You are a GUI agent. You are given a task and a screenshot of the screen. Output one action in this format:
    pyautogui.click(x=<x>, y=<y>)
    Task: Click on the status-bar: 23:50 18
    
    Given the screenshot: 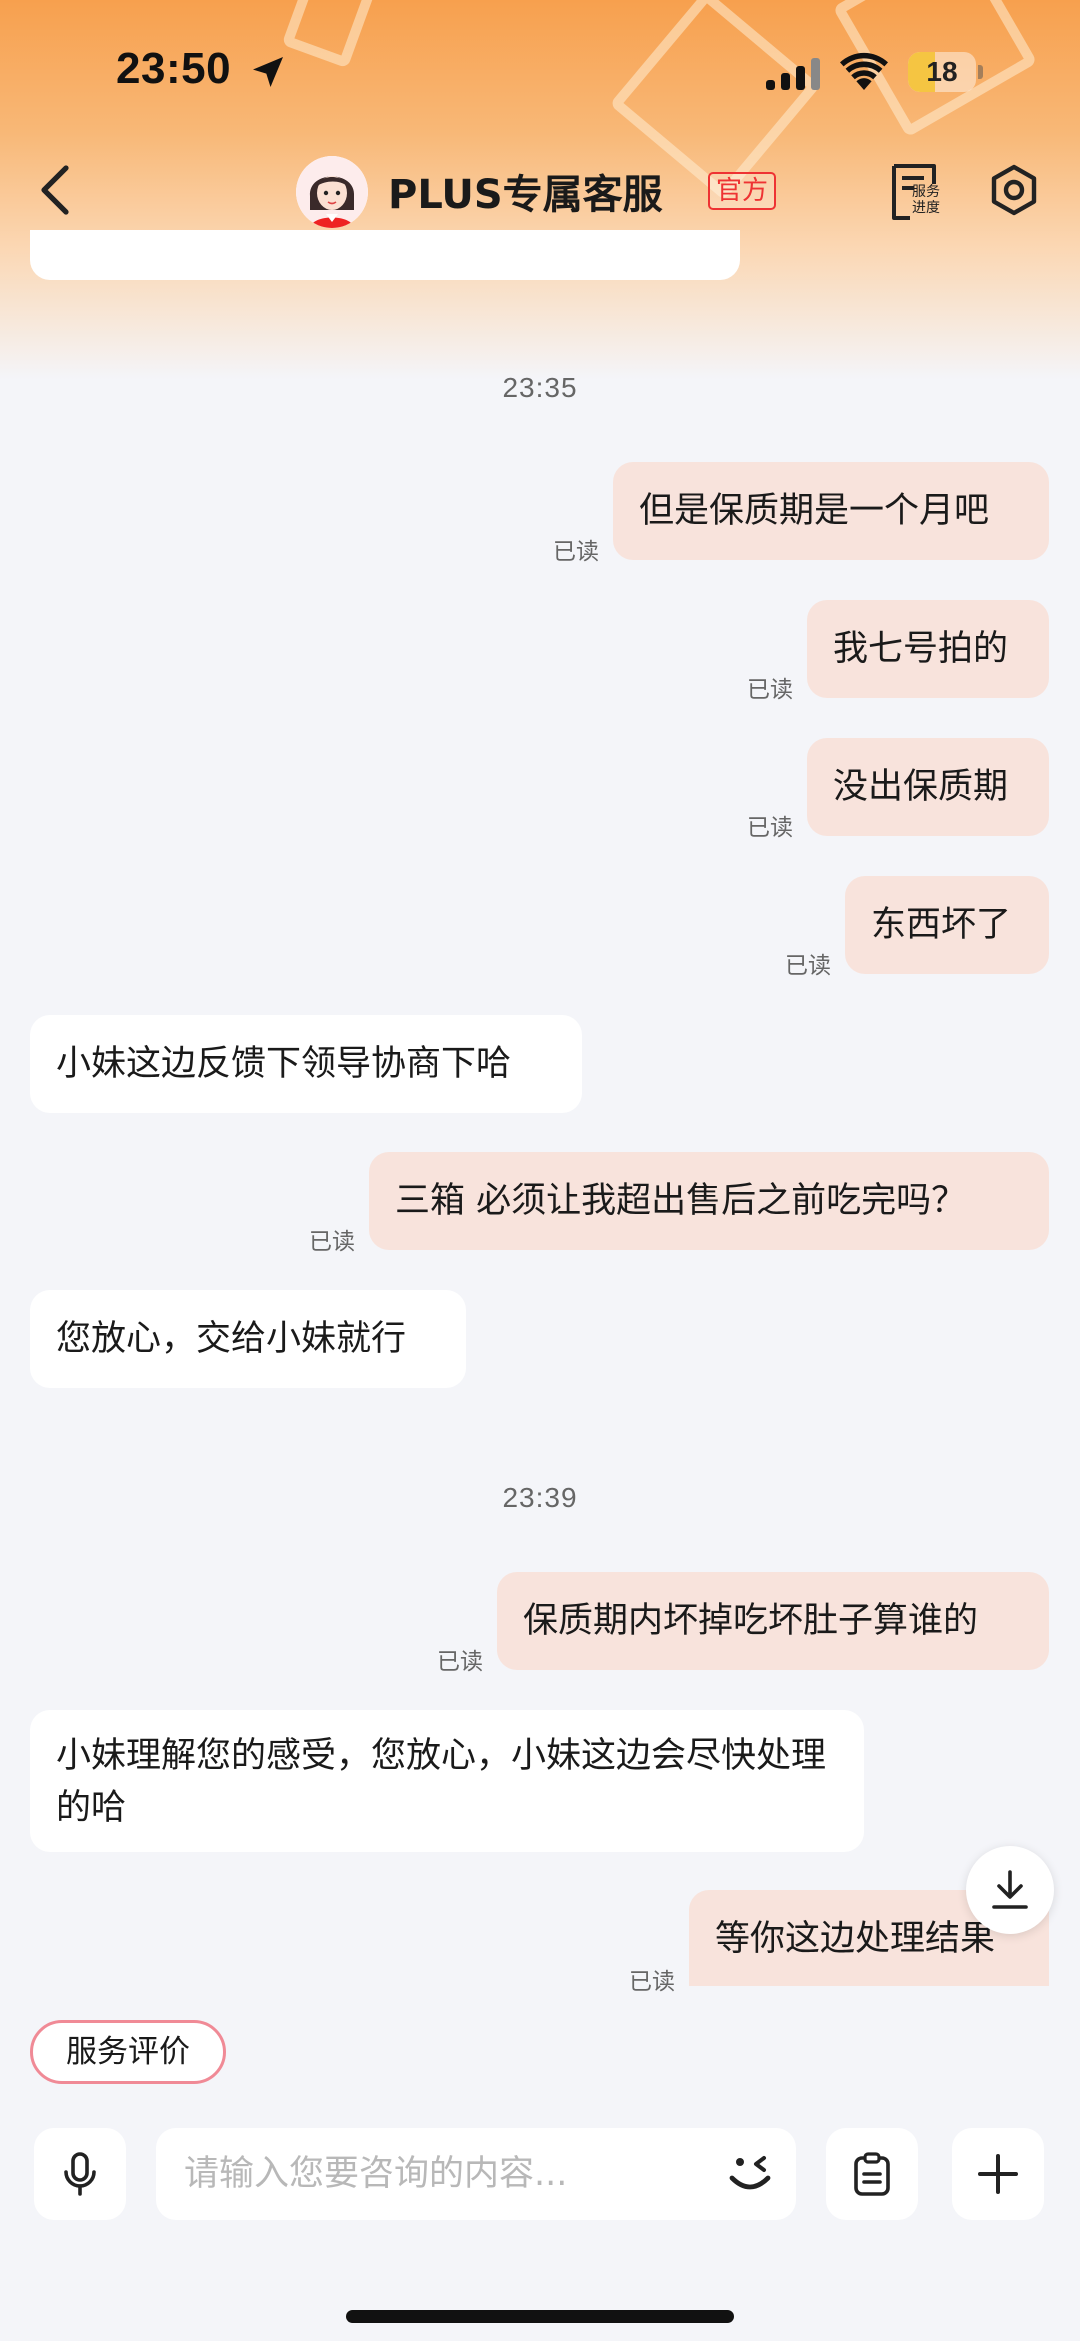 What is the action you would take?
    pyautogui.click(x=540, y=70)
    